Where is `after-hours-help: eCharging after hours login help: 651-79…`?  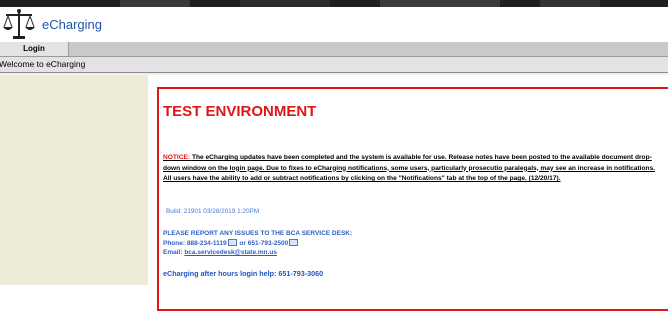 after-hours-help: eCharging after hours login help: 651-79… is located at coordinates (243, 273).